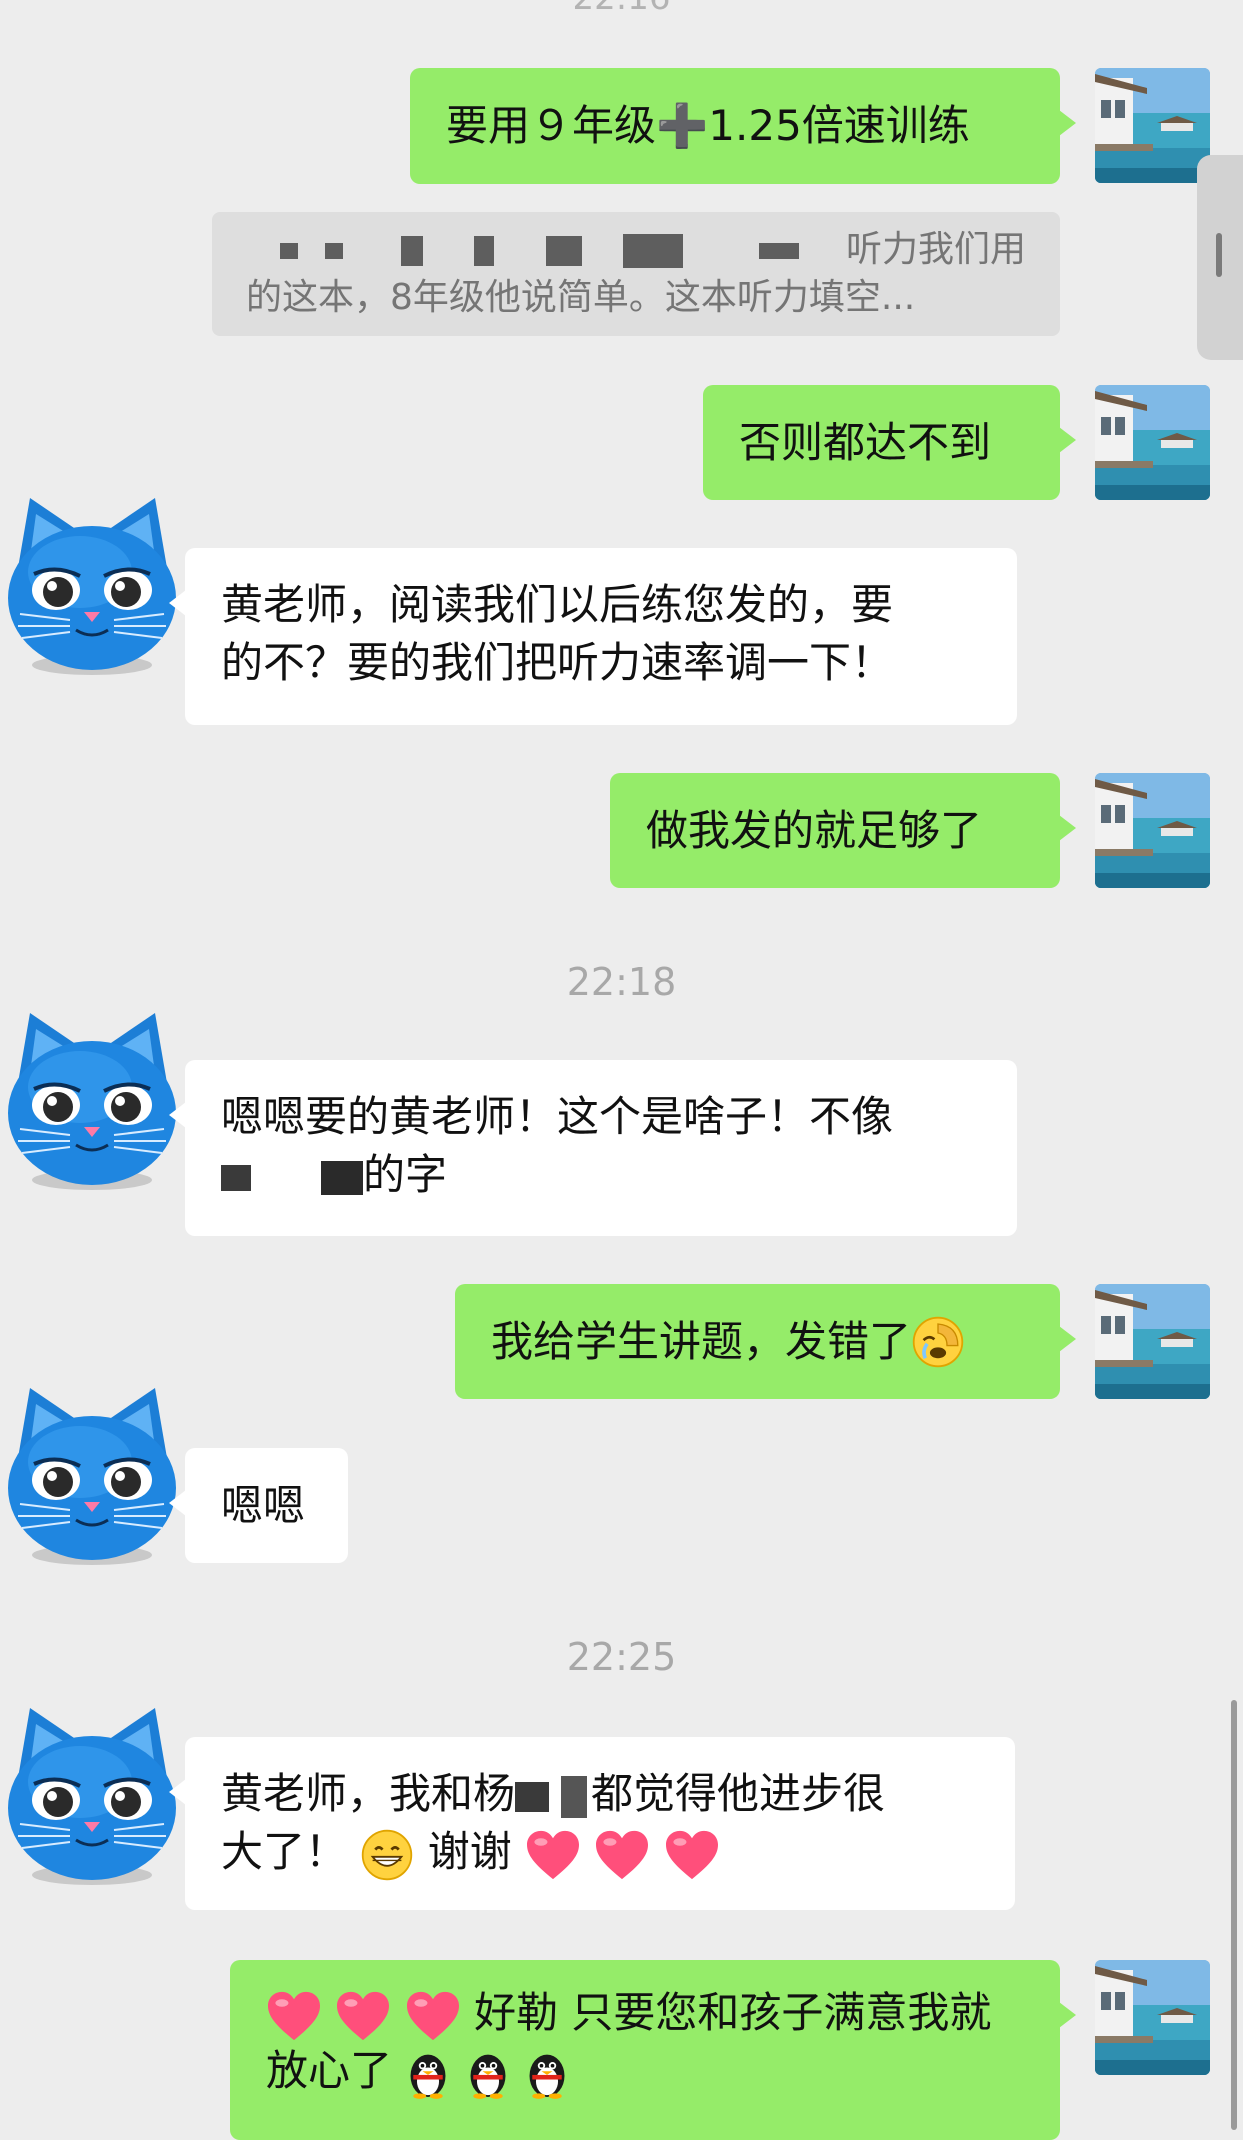 This screenshot has width=1243, height=2140. What do you see at coordinates (263, 1505) in the screenshot?
I see `message-text: 嗯嗯` at bounding box center [263, 1505].